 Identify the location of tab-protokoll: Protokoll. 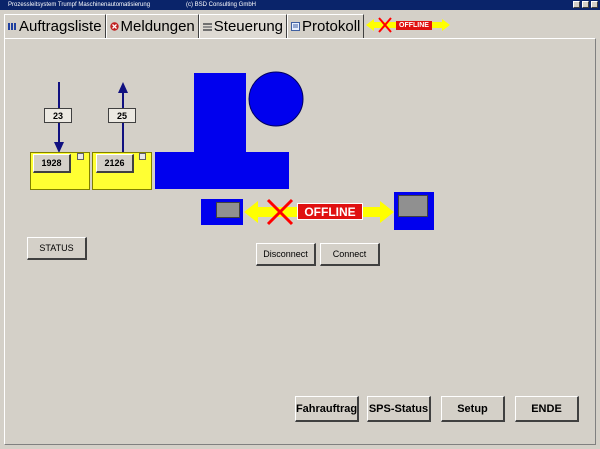
(326, 26).